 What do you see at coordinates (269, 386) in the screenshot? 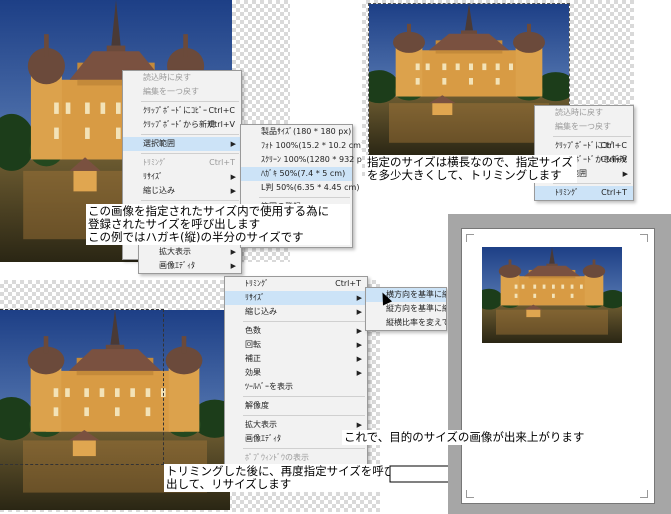
I see `menu-item-label: ﾂｰﾙﾊﾞｰを表示` at bounding box center [269, 386].